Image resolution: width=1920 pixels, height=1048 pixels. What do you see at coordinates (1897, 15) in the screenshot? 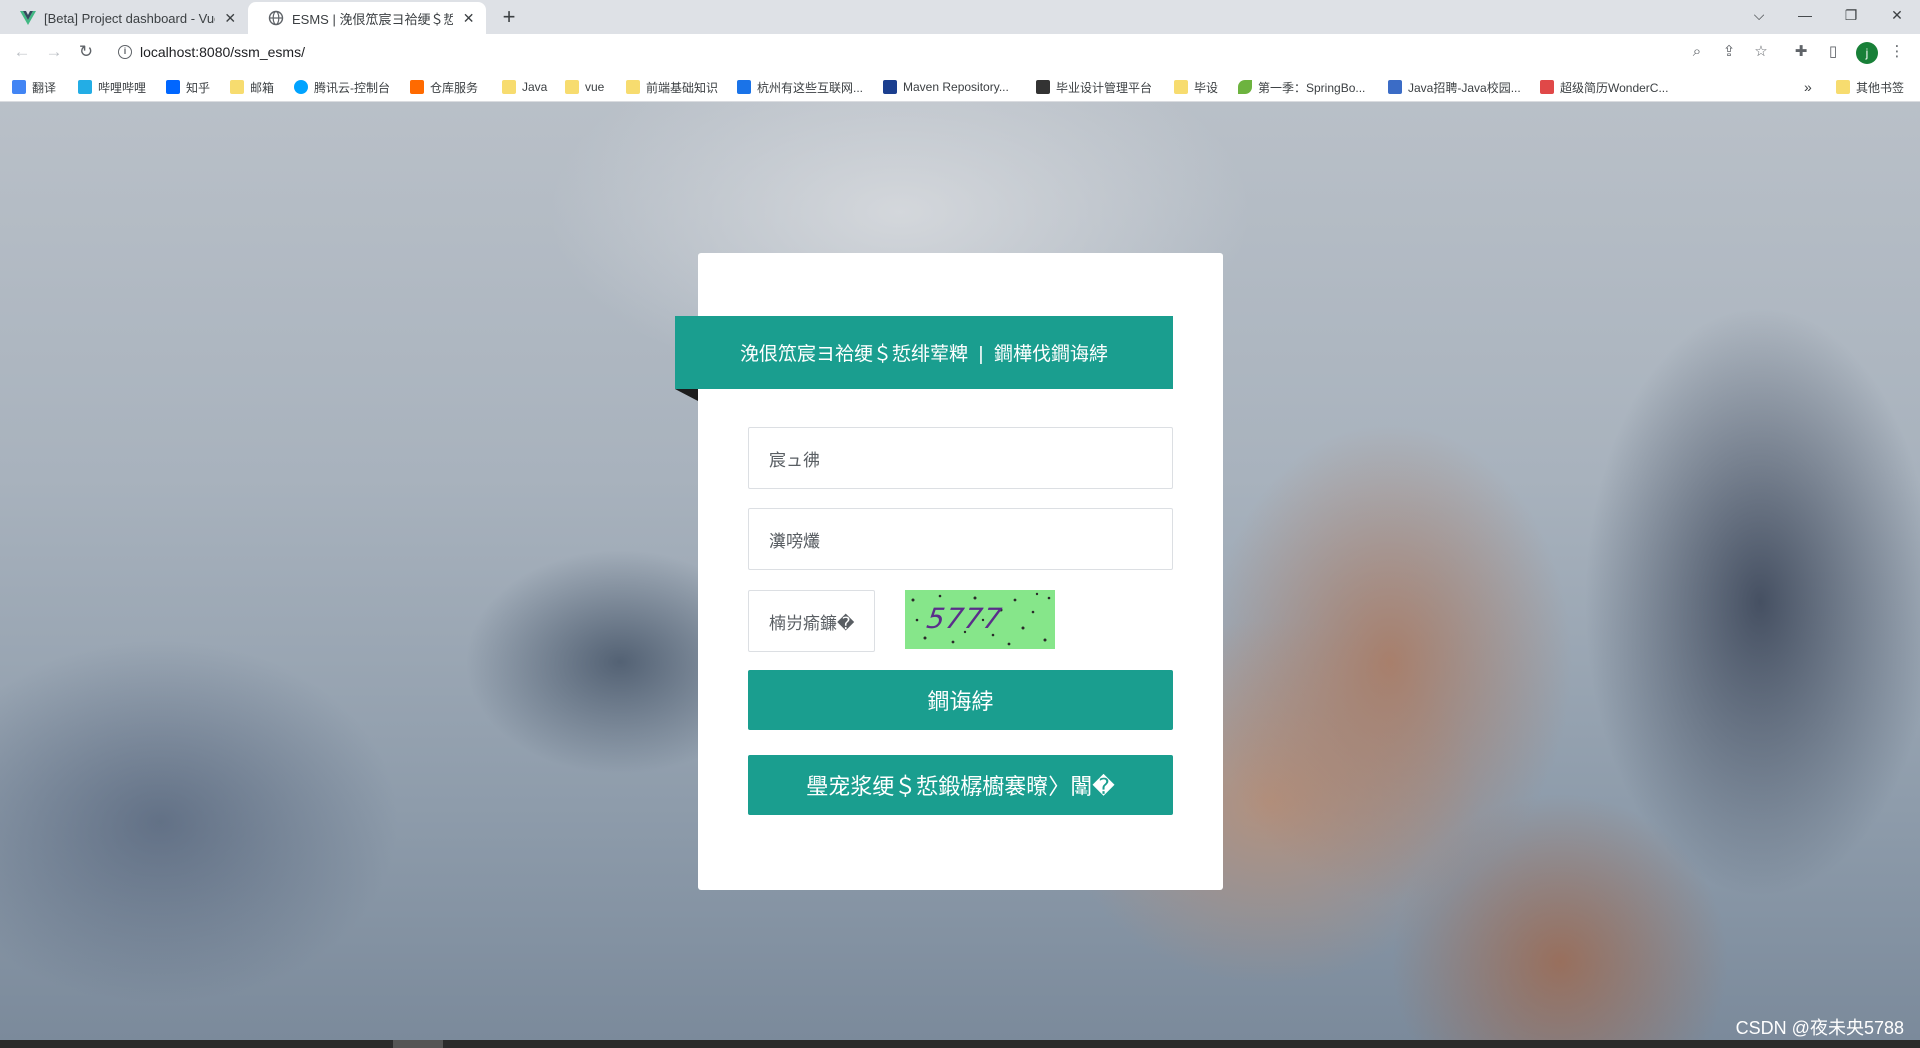
I see `close-window-button: ✕` at bounding box center [1897, 15].